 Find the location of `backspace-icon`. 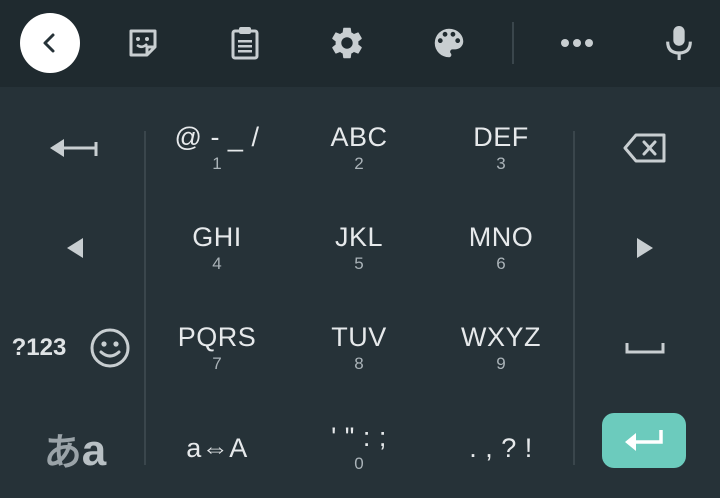

backspace-icon is located at coordinates (644, 148).